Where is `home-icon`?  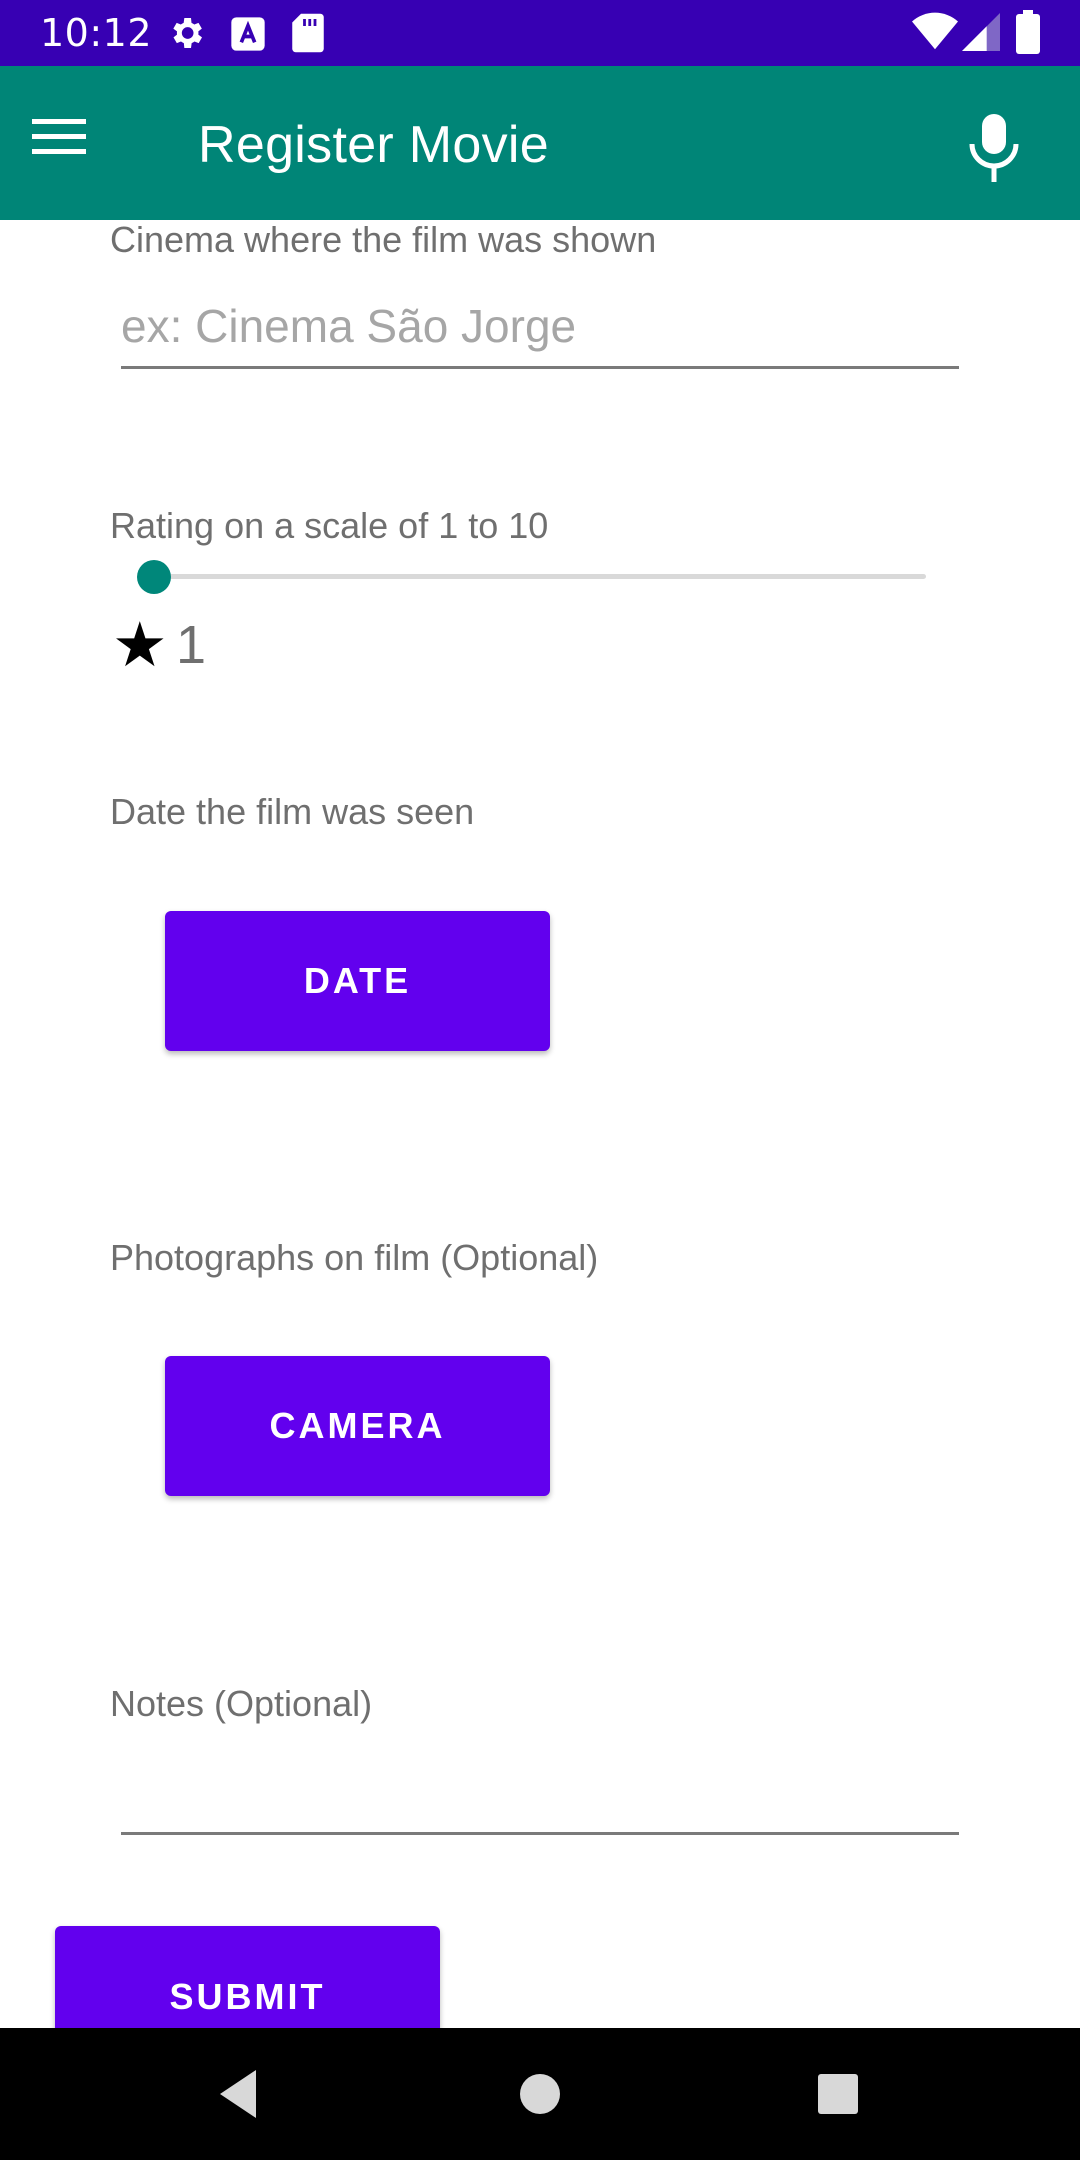
home-icon is located at coordinates (540, 2094).